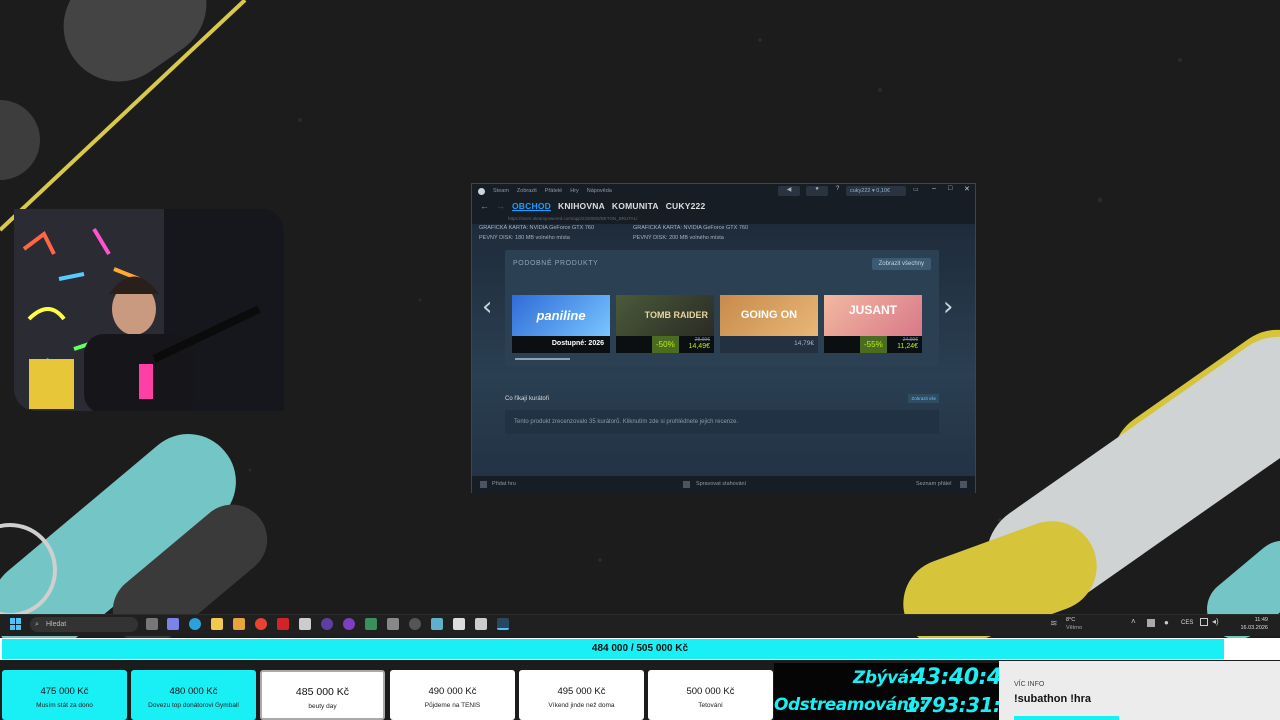 Image resolution: width=1280 pixels, height=720 pixels. I want to click on capsule-price-strip: -55% 24,99€ 11,24€, so click(873, 344).